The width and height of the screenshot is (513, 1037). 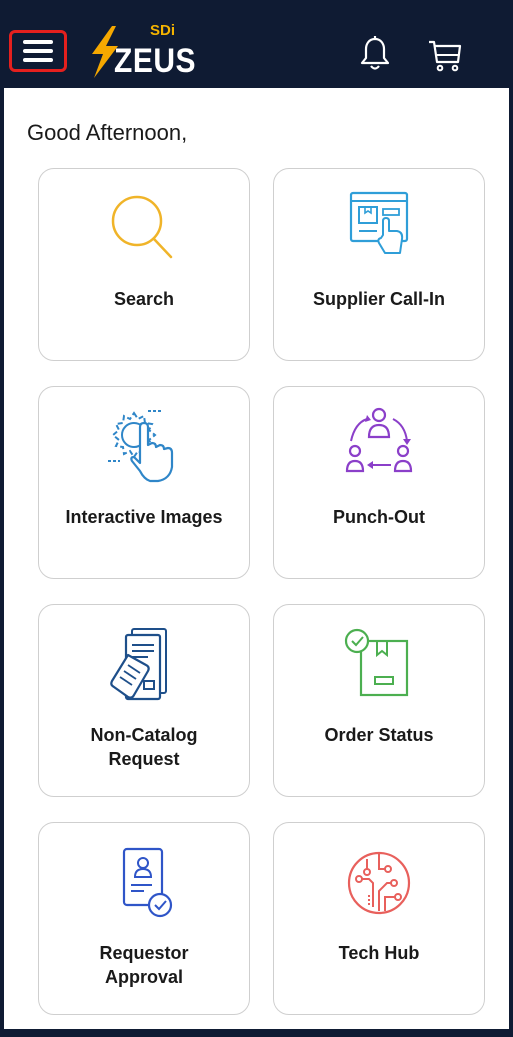 I want to click on tile-label: Requestor Approval, so click(x=144, y=965).